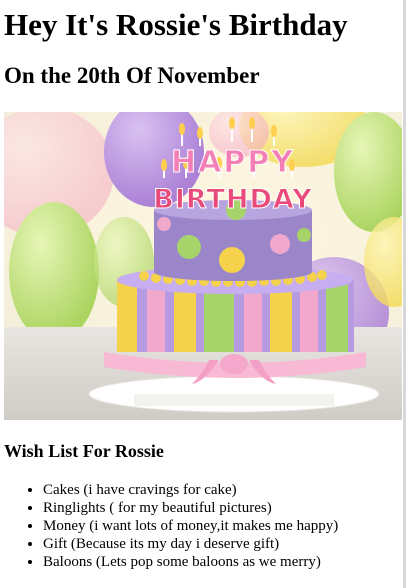 Image resolution: width=406 pixels, height=588 pixels. Describe the element at coordinates (233, 199) in the screenshot. I see `topper-birthday: BIRTHDAY` at that location.